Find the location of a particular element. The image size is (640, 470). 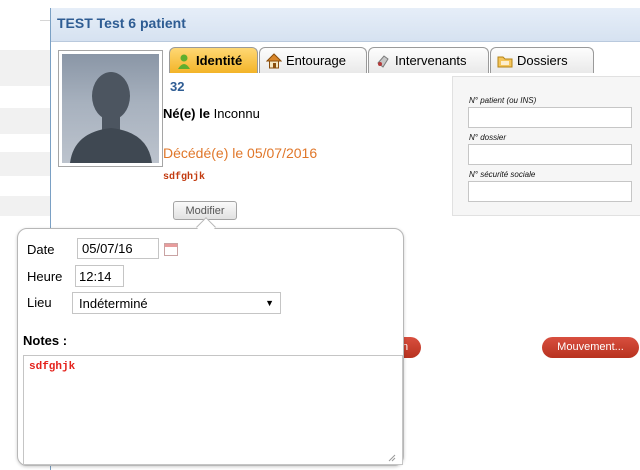

social-security-label: N° sécurité sociale is located at coordinates (502, 174).